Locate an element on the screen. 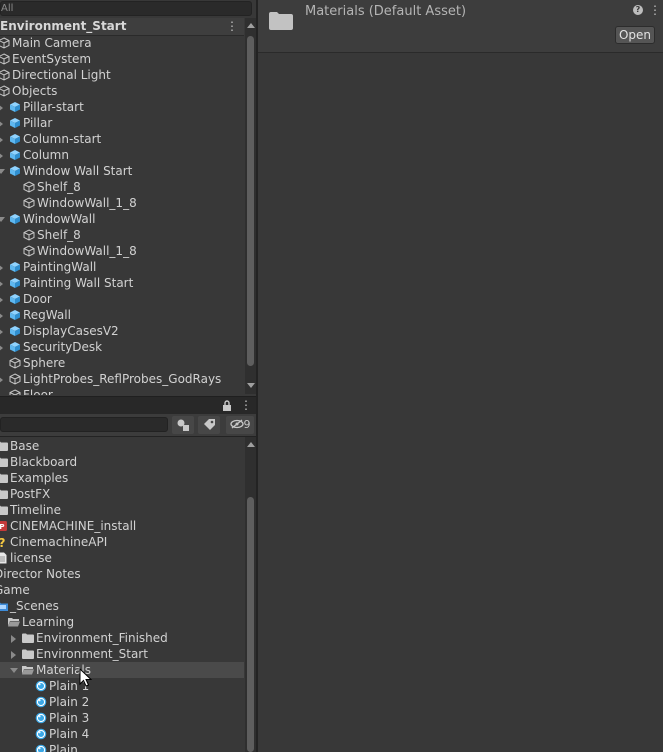  gameobject-icon is located at coordinates (29, 235).